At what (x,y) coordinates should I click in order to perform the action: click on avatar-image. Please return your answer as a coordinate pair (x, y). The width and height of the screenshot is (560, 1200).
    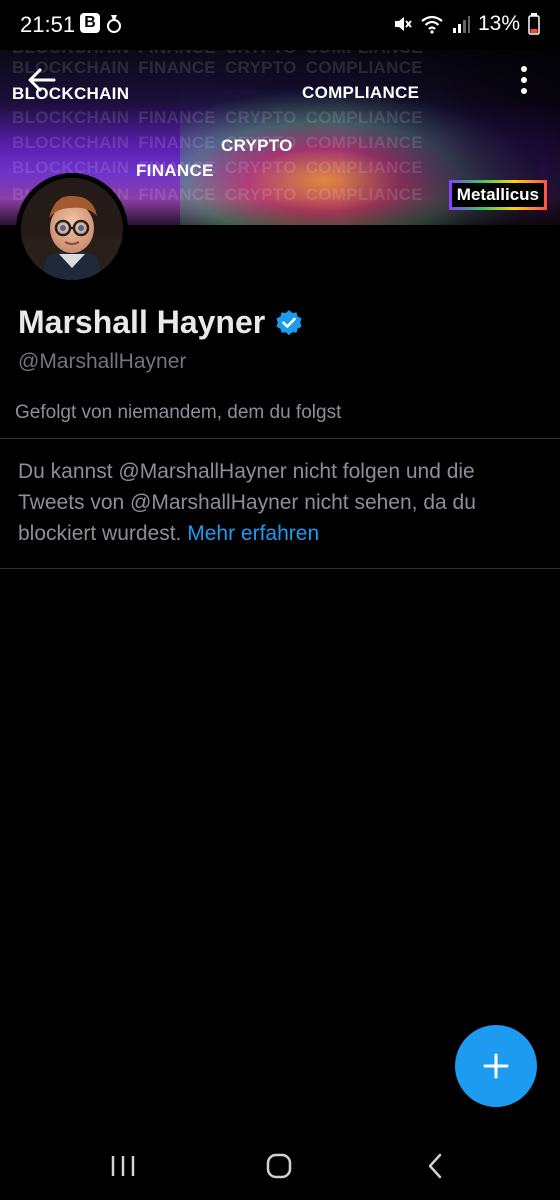
    Looking at the image, I should click on (72, 229).